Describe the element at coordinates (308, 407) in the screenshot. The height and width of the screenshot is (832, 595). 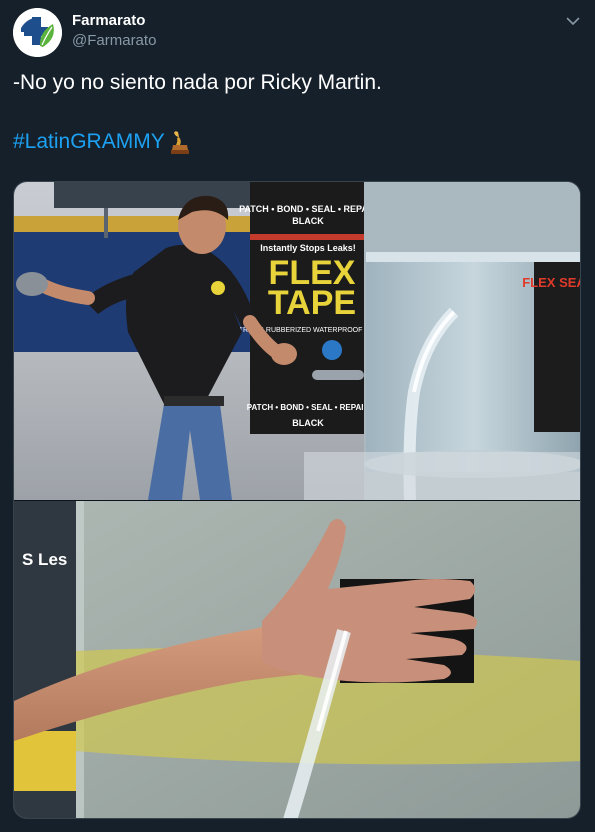
I see `product-tagline-bottom: PATCH • BOND • SEAL • REPAIR` at that location.